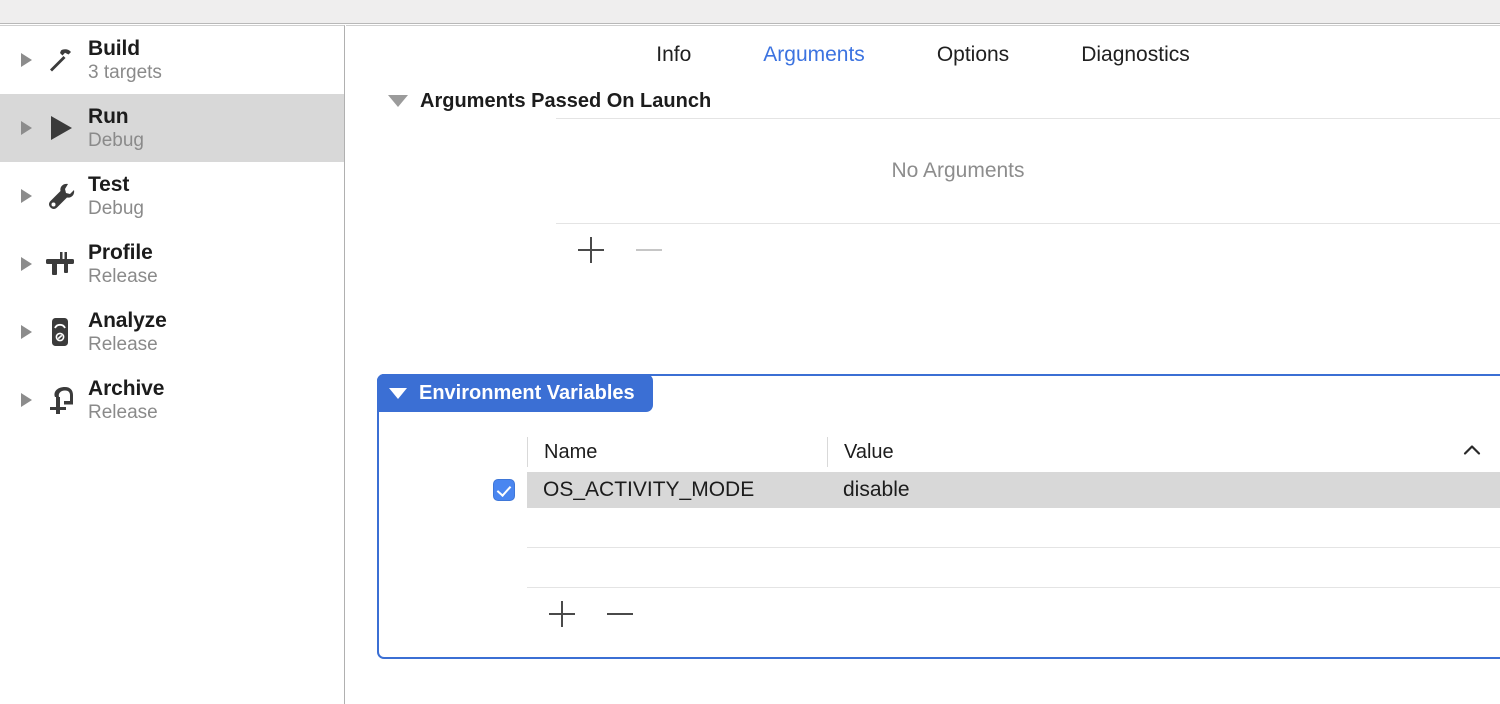 This screenshot has width=1500, height=704. Describe the element at coordinates (60, 60) in the screenshot. I see `hammer-icon` at that location.